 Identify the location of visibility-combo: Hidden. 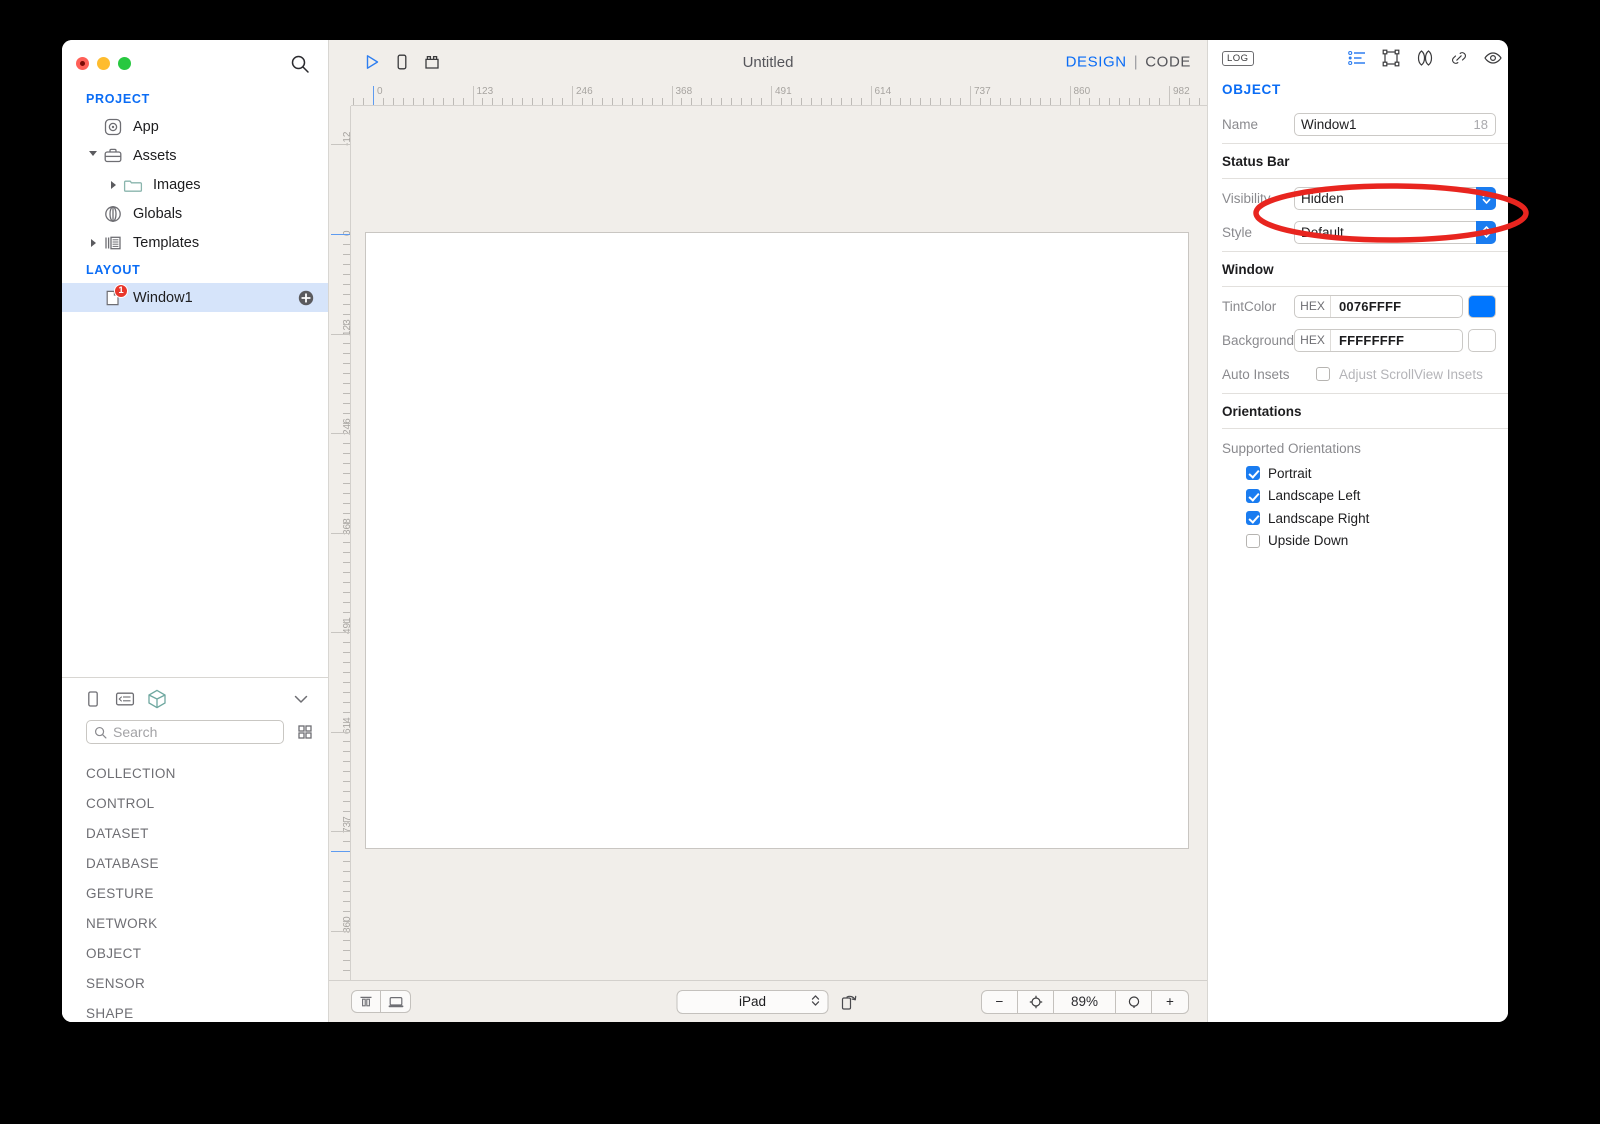
(1395, 198).